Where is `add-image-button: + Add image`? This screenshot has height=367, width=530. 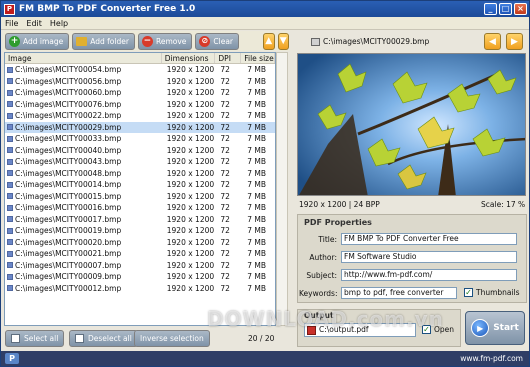 add-image-button: + Add image is located at coordinates (37, 41).